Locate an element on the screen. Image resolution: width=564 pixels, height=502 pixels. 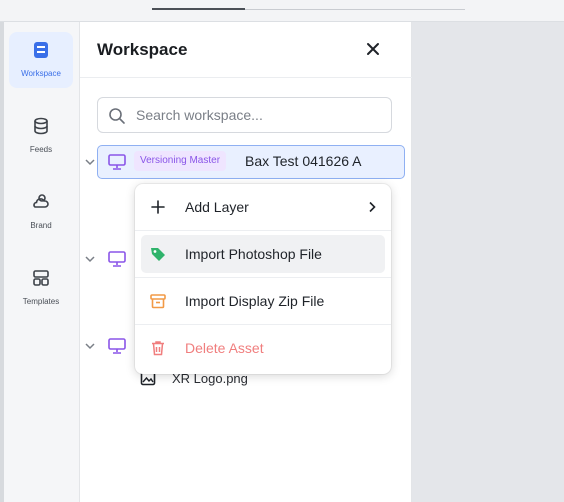
menu-item-delete-asset: Delete Asset is located at coordinates (263, 348).